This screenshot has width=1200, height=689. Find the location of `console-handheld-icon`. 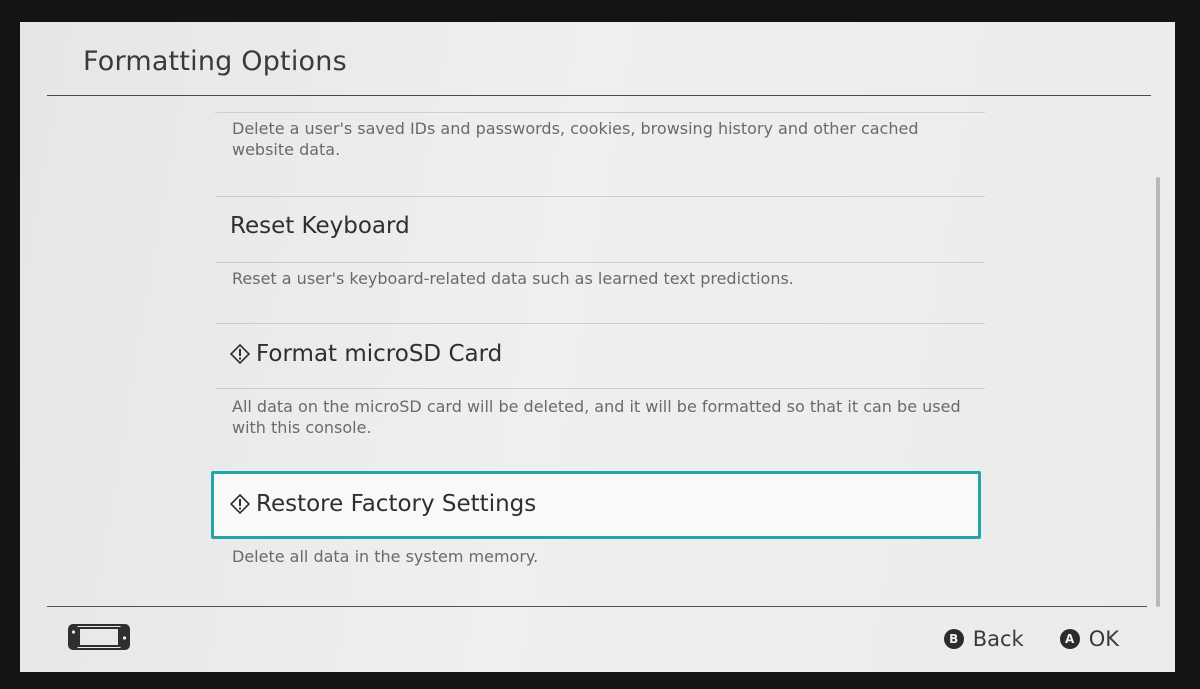

console-handheld-icon is located at coordinates (99, 639).